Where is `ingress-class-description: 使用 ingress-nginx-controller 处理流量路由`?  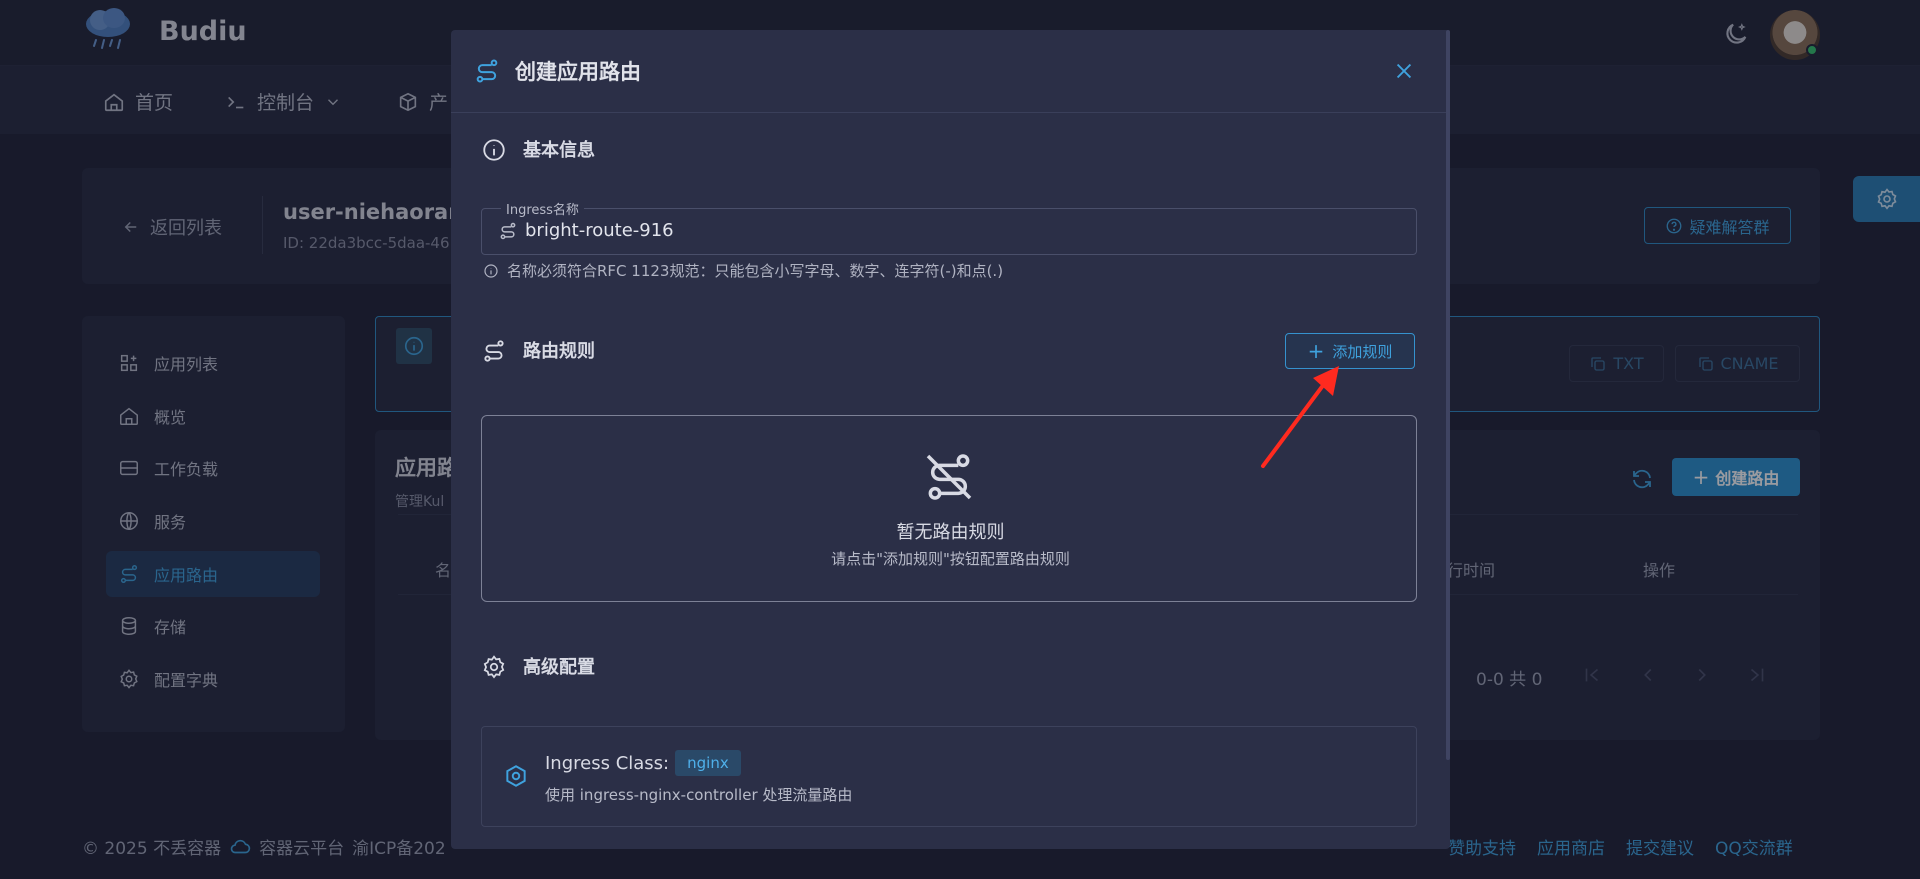 ingress-class-description: 使用 ingress-nginx-controller 处理流量路由 is located at coordinates (699, 795).